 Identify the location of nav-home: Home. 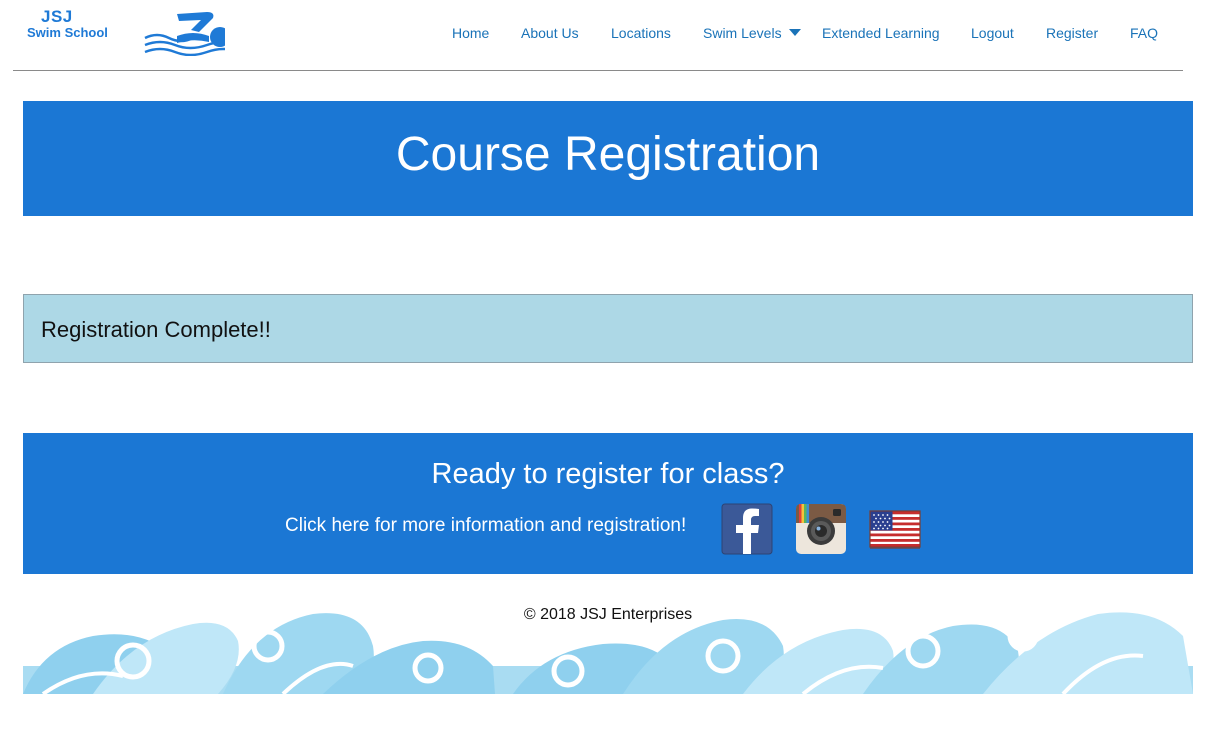
(470, 33).